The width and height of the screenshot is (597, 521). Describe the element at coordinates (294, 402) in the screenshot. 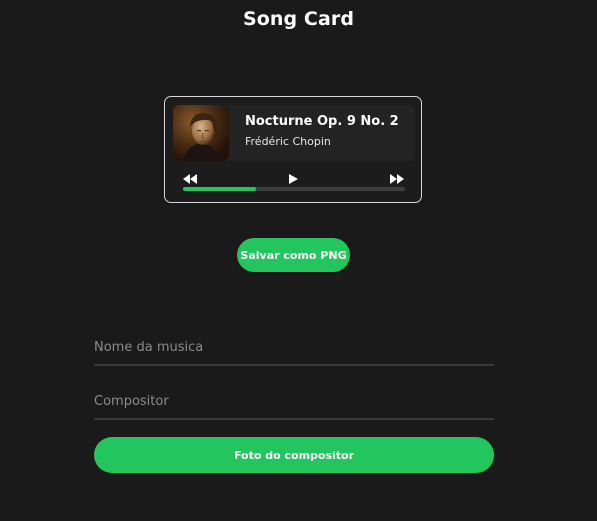

I see `composer-input` at that location.